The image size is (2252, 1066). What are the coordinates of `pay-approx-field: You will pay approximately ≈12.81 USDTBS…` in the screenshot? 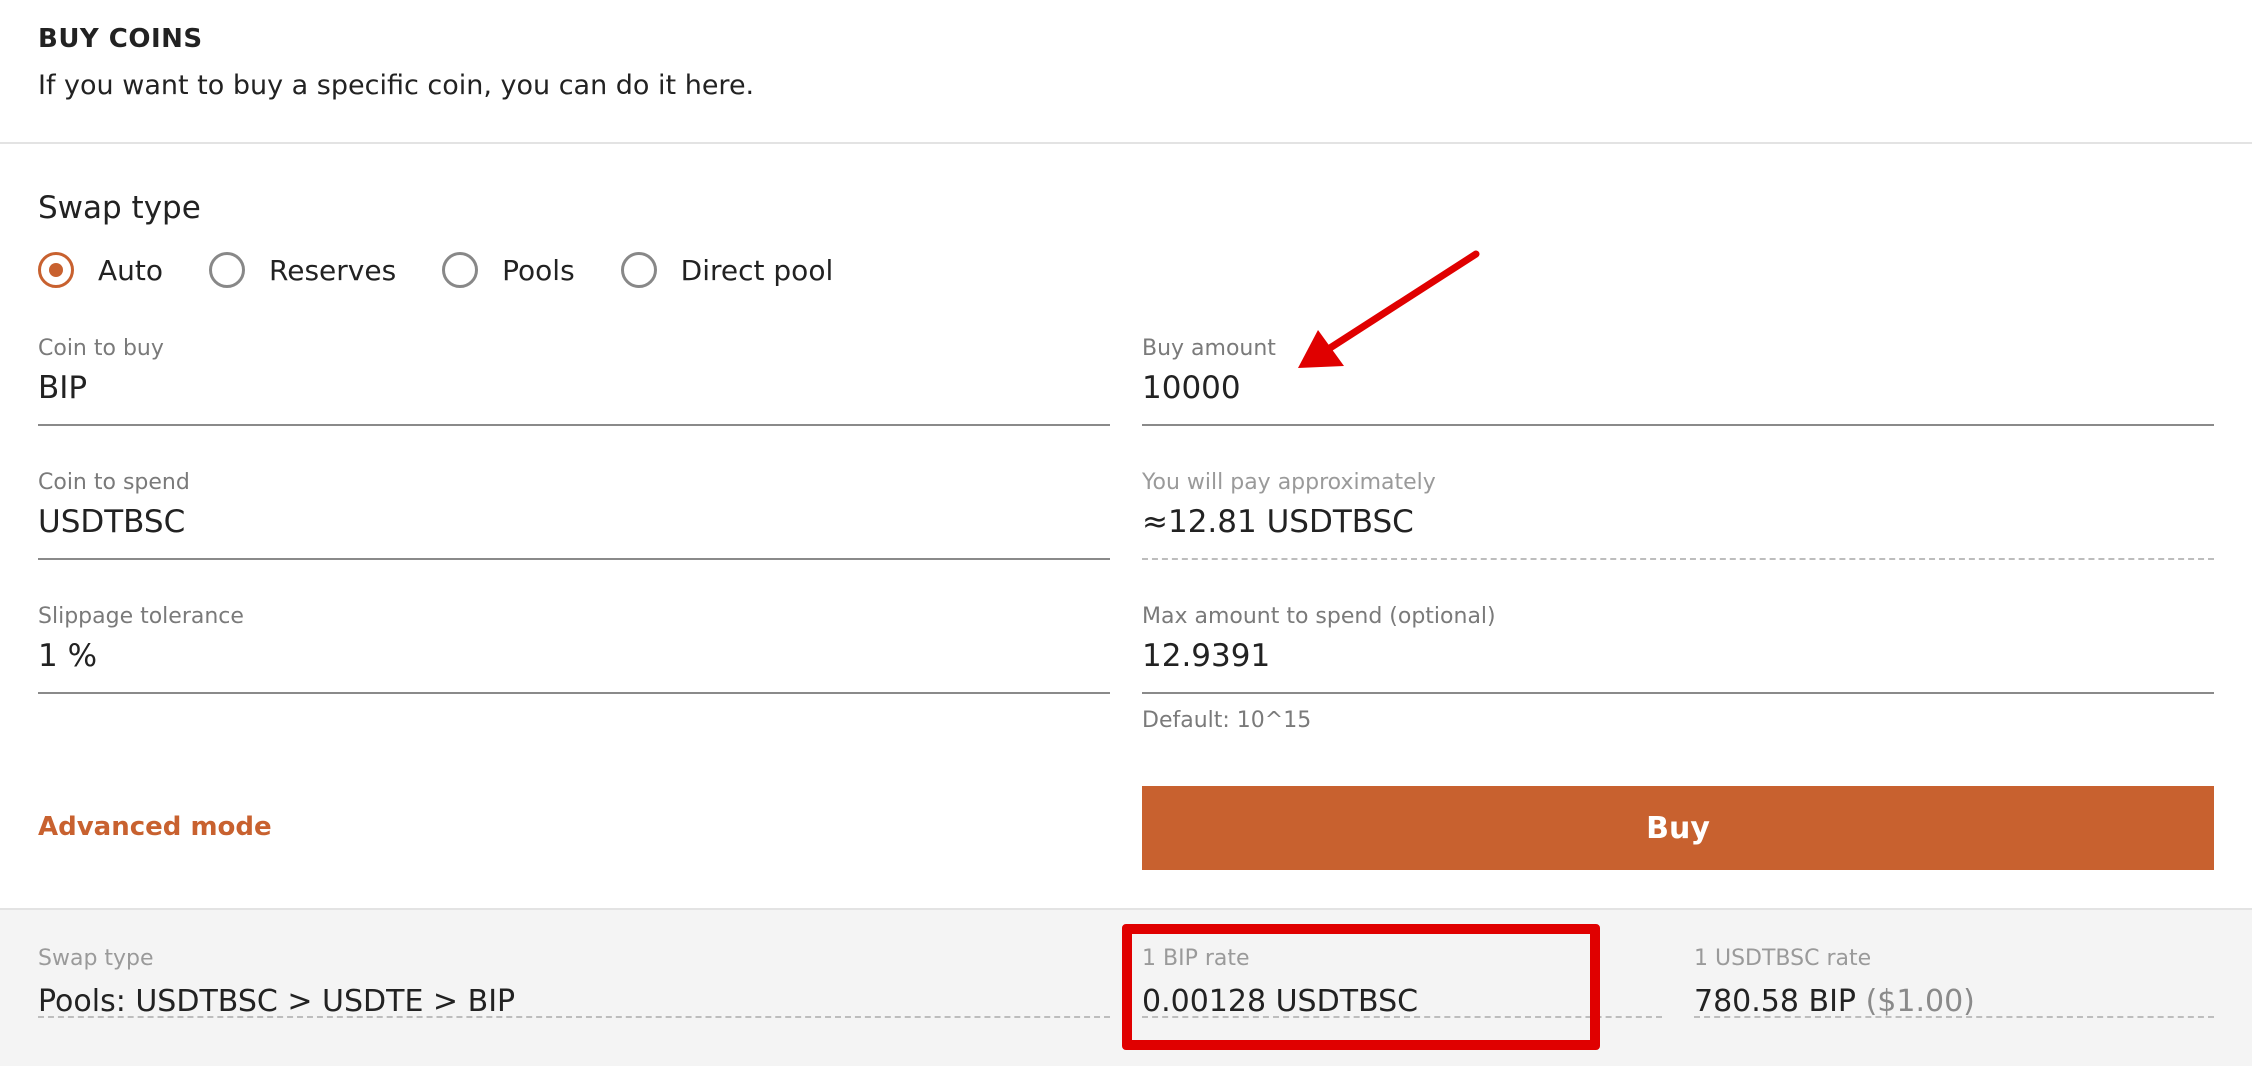 It's located at (1678, 515).